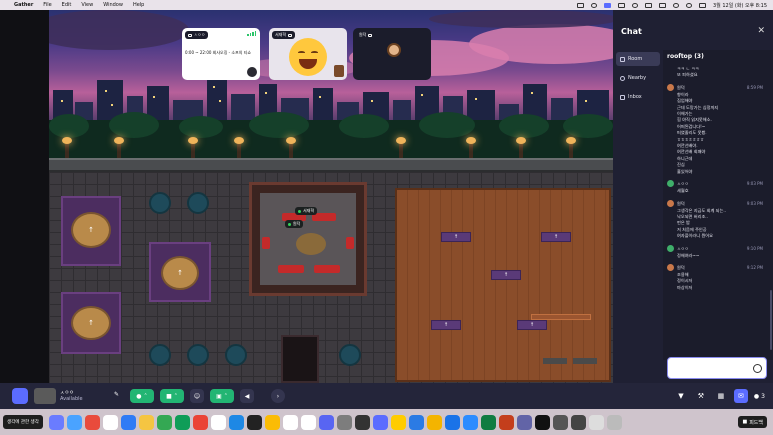 This screenshot has height=435, width=773. I want to click on emote-button: ☺, so click(197, 396).